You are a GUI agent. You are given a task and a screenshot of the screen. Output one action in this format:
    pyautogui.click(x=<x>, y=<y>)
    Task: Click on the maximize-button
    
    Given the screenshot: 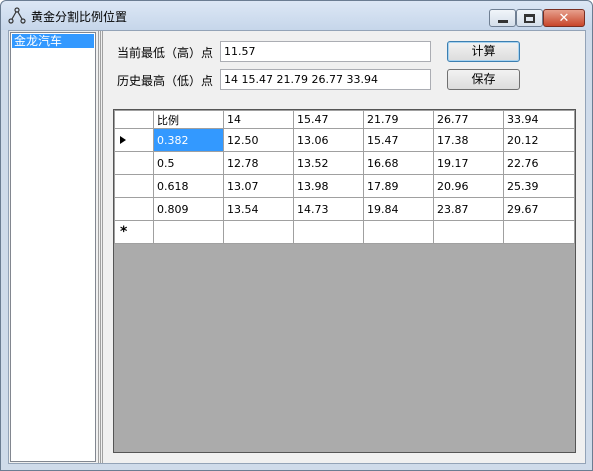 What is the action you would take?
    pyautogui.click(x=529, y=18)
    